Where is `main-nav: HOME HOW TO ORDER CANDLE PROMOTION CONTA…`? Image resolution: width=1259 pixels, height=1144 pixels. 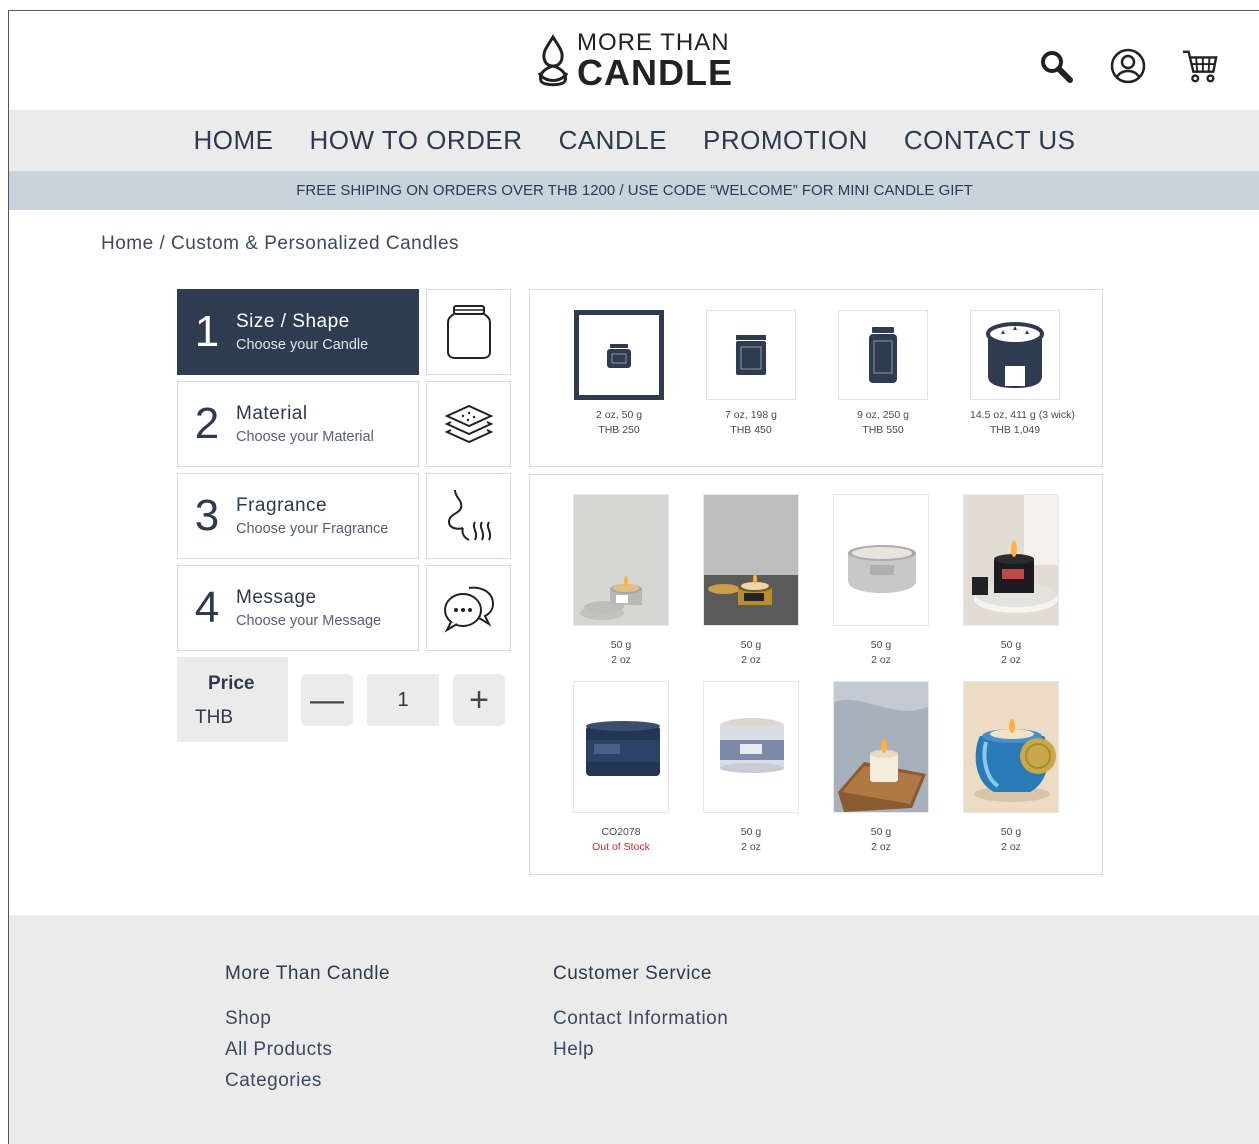 main-nav: HOME HOW TO ORDER CANDLE PROMOTION CONTA… is located at coordinates (634, 140).